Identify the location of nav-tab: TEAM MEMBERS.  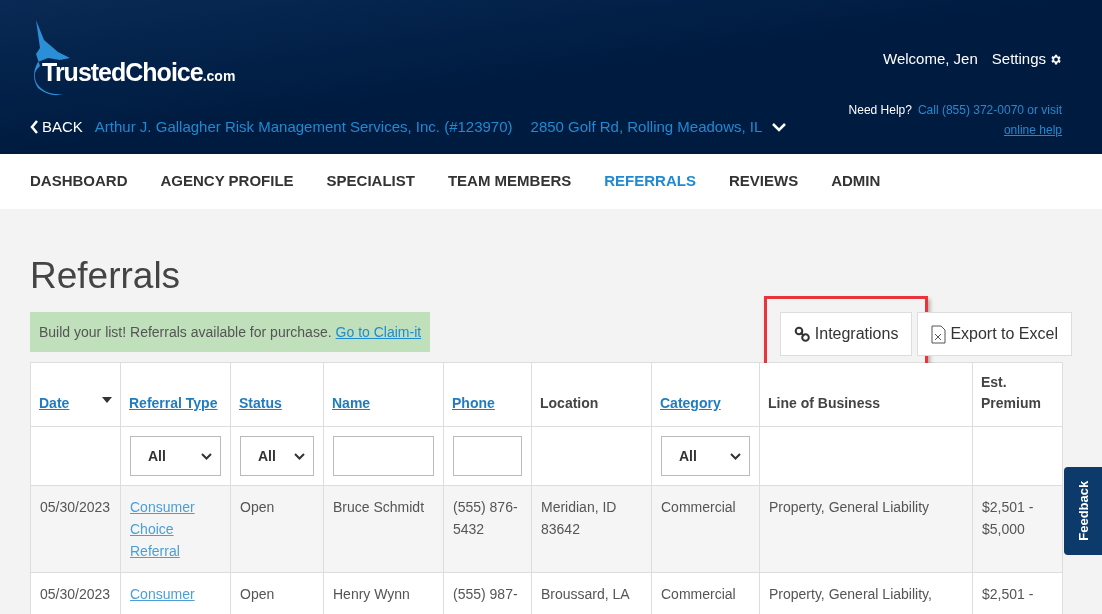
(509, 181).